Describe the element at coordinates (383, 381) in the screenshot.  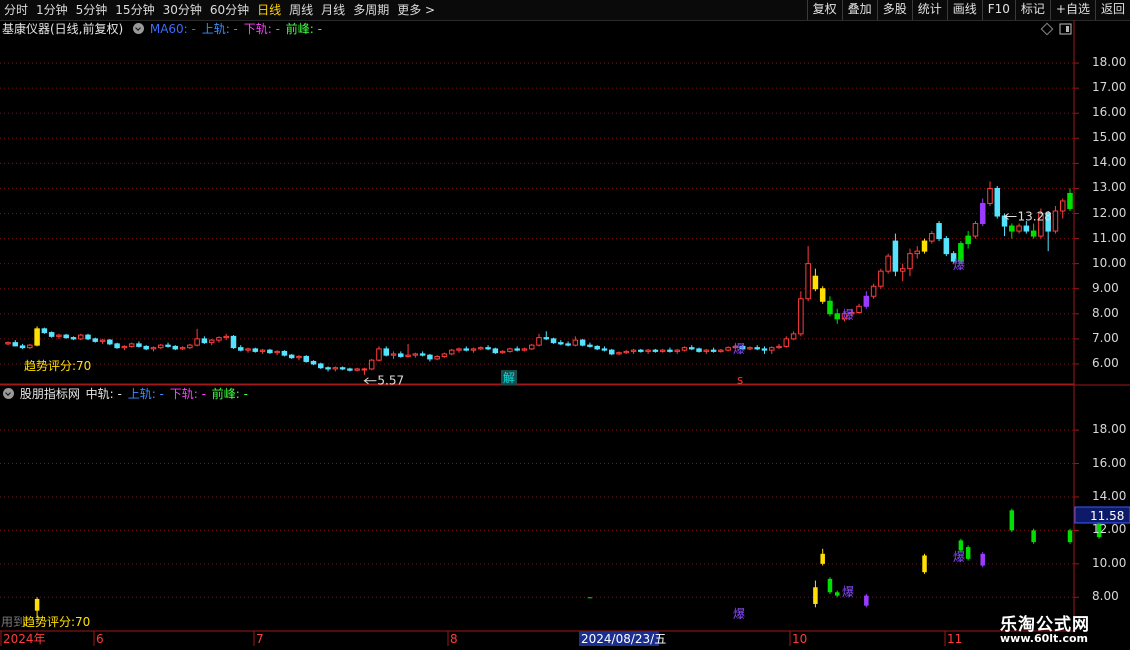
I see `low-marker: 5.57` at that location.